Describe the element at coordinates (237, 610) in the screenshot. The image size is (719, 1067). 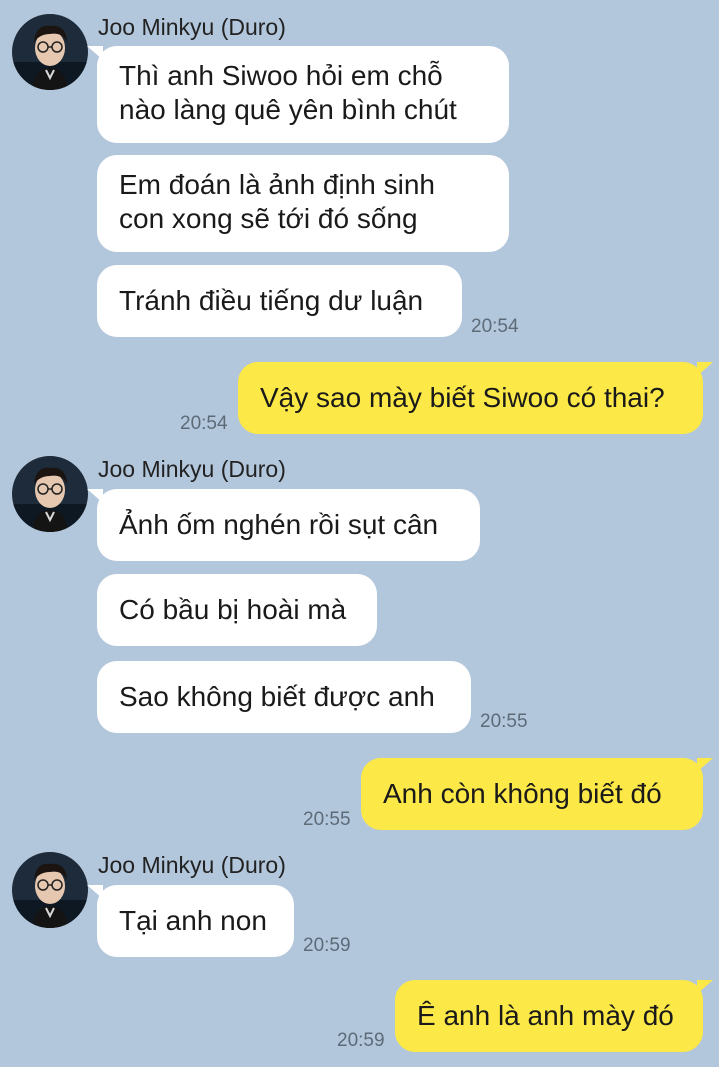
I see `incoming-message-bubble: Có bầu bị hoài mà` at that location.